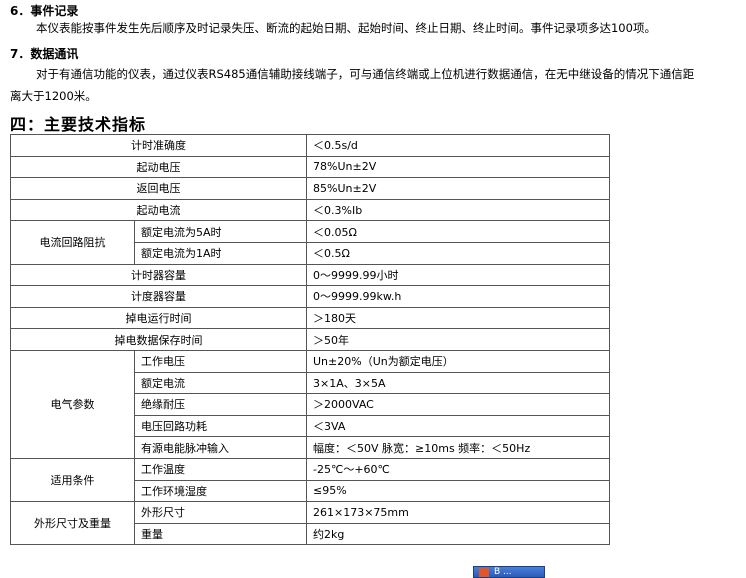 This screenshot has width=746, height=578. I want to click on spec-sub-label: 额定电流为5A时, so click(220, 231).